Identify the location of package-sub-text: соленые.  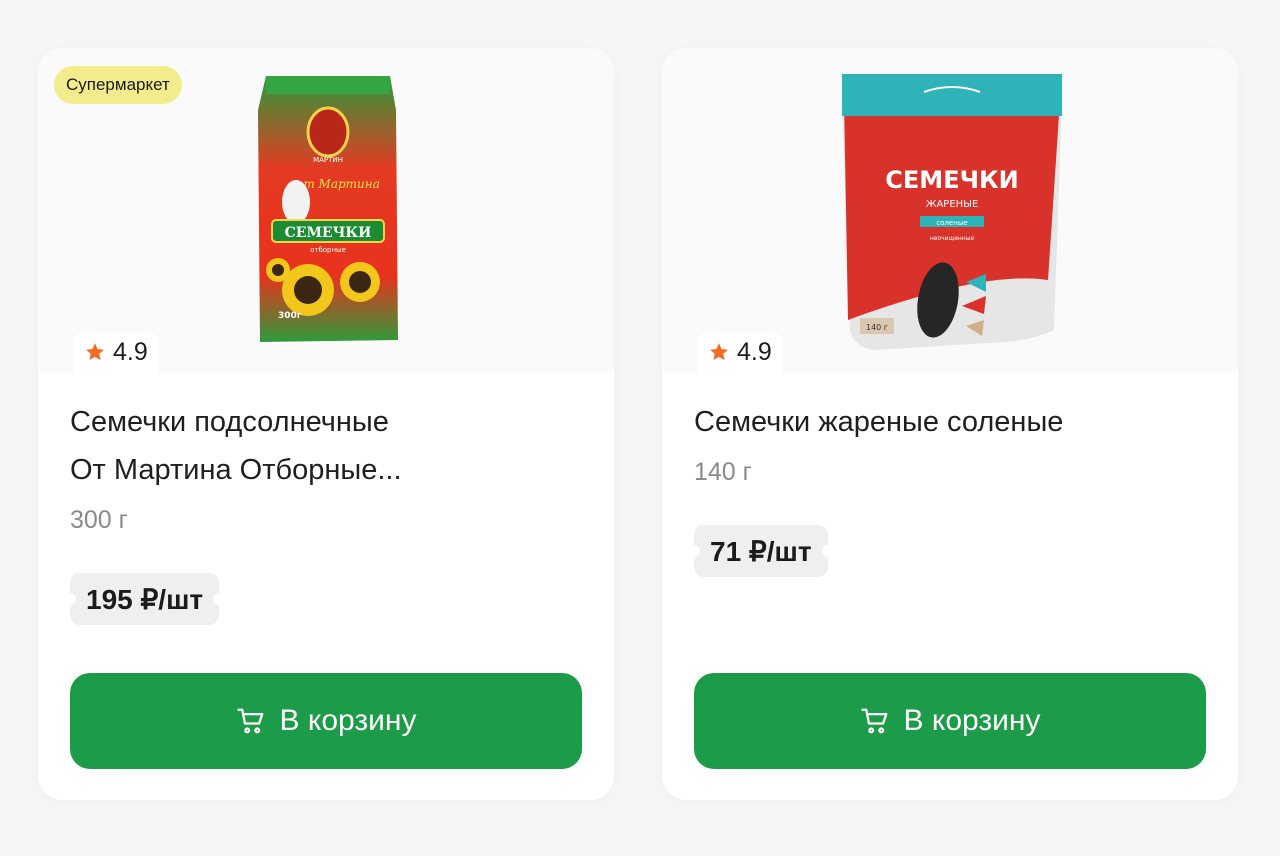
(951, 223).